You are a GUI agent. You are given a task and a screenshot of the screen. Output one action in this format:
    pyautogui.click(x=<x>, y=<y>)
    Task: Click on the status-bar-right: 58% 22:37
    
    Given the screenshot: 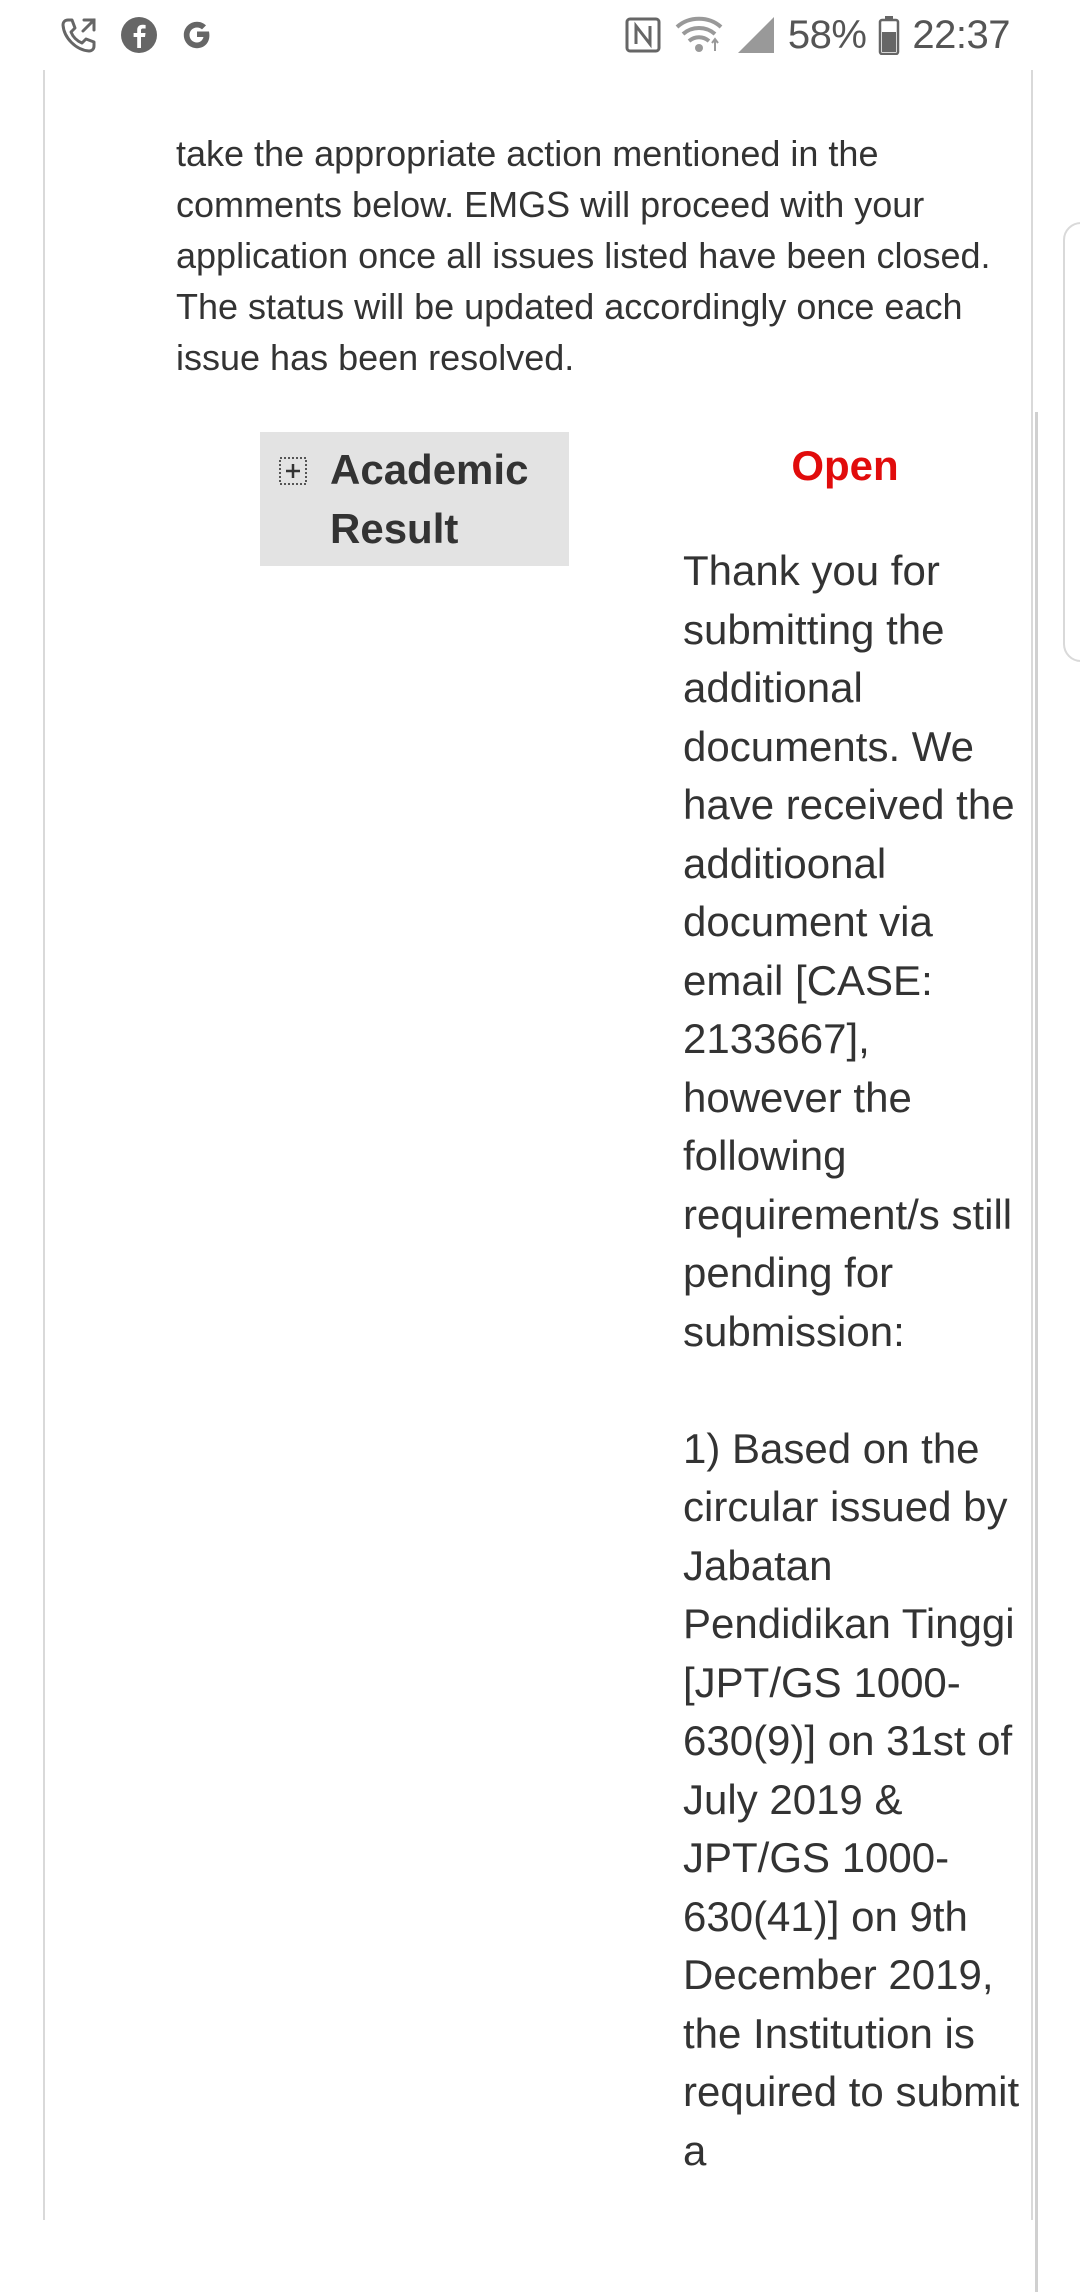 What is the action you would take?
    pyautogui.click(x=817, y=34)
    